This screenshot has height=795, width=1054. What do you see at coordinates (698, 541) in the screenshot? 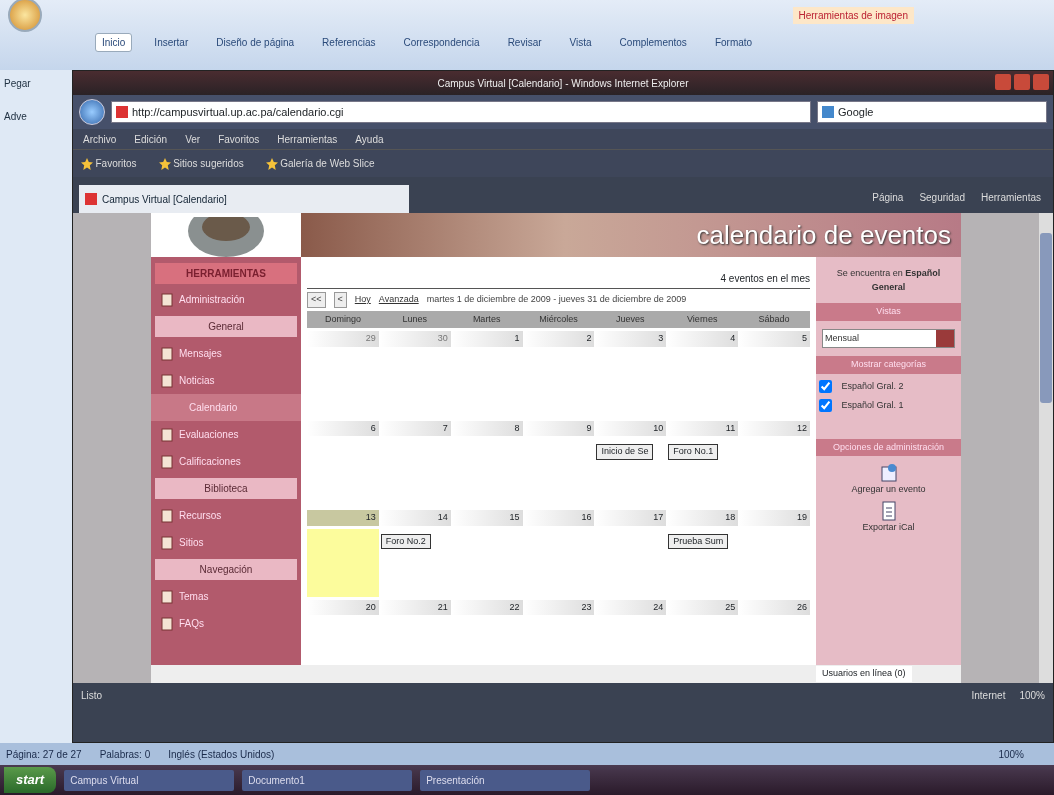
I see `event-button: Prueba Sum` at bounding box center [698, 541].